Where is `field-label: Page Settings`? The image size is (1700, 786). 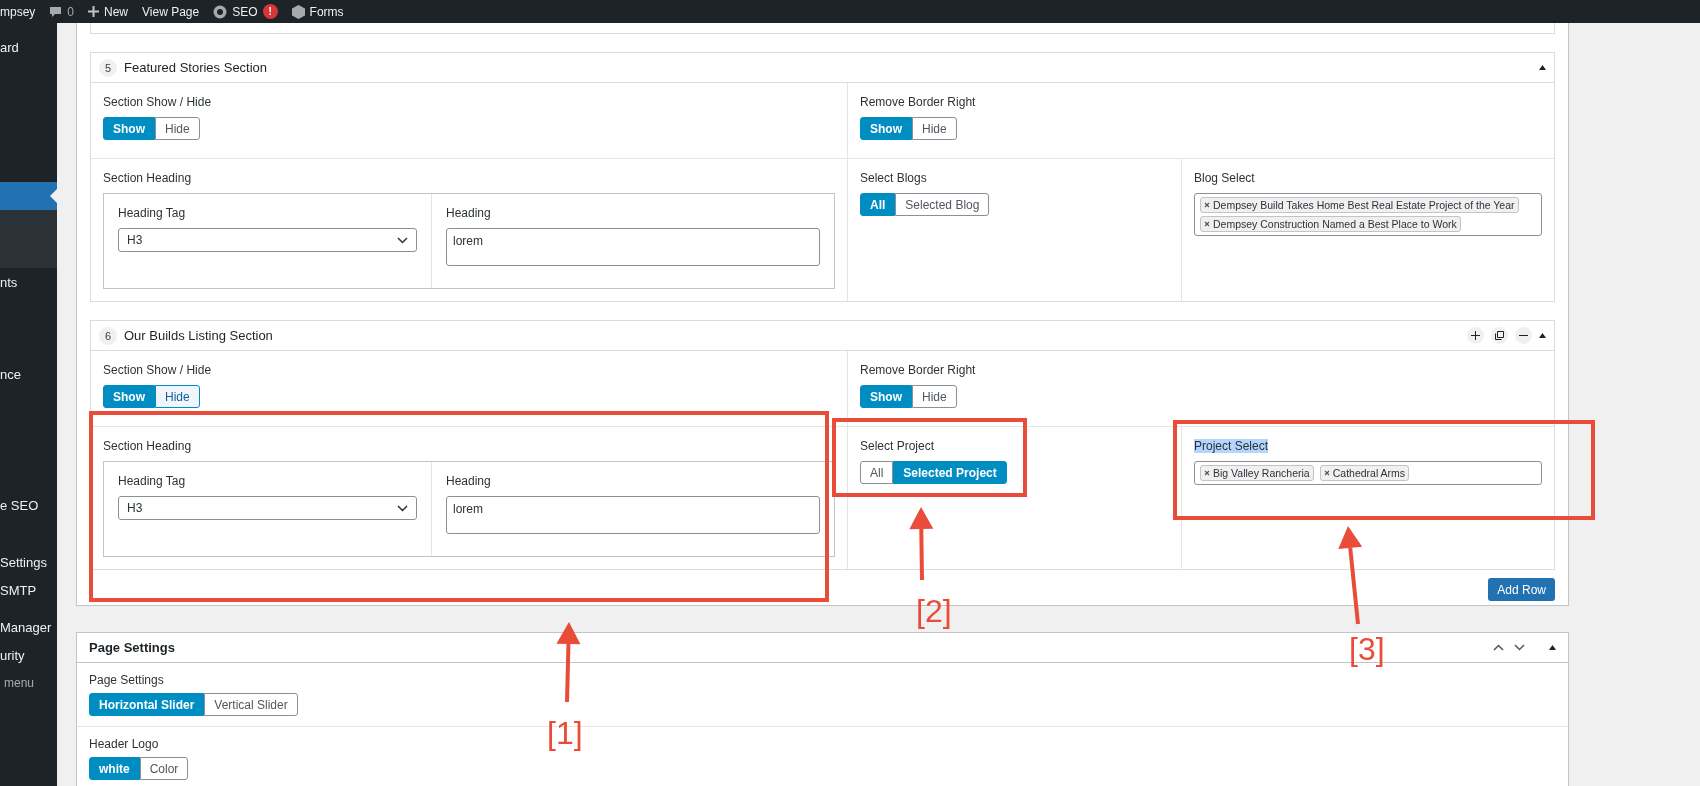
field-label: Page Settings is located at coordinates (126, 680).